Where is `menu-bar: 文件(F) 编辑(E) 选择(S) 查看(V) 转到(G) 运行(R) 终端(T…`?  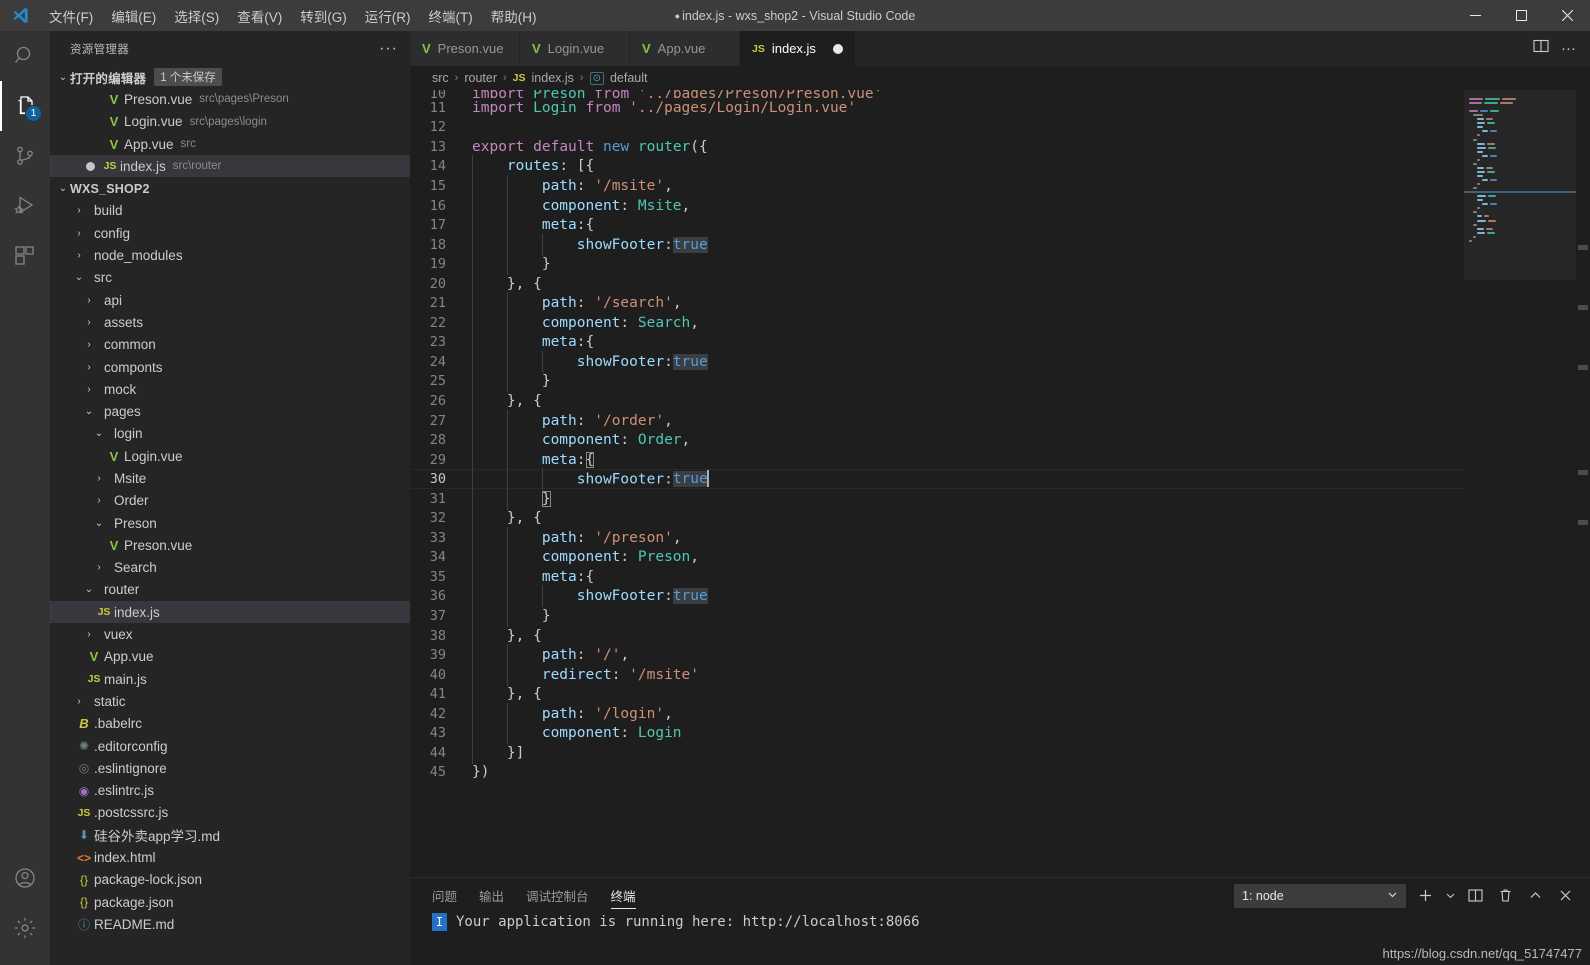 menu-bar: 文件(F) 编辑(E) 选择(S) 查看(V) 转到(G) 运行(R) 终端(T… is located at coordinates (293, 15).